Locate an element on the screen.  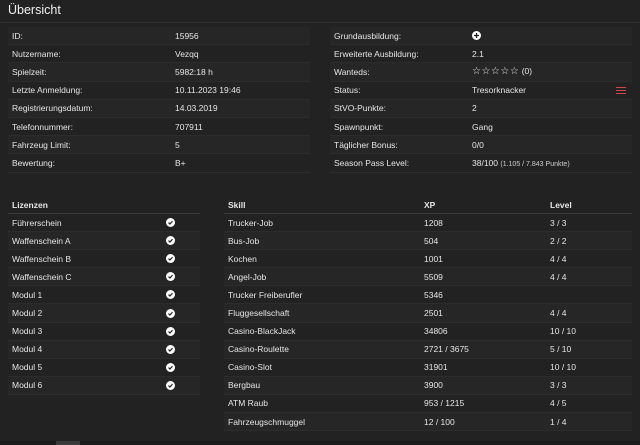
skill-name: Casino-Slot is located at coordinates (250, 367).